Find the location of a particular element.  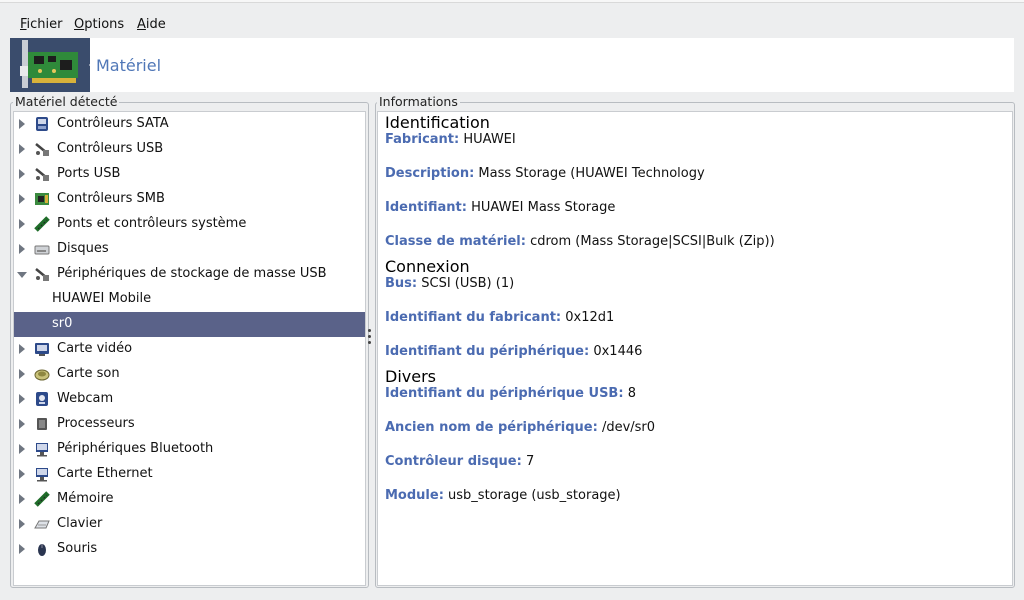

tree-item: Clavier is located at coordinates (189, 524).